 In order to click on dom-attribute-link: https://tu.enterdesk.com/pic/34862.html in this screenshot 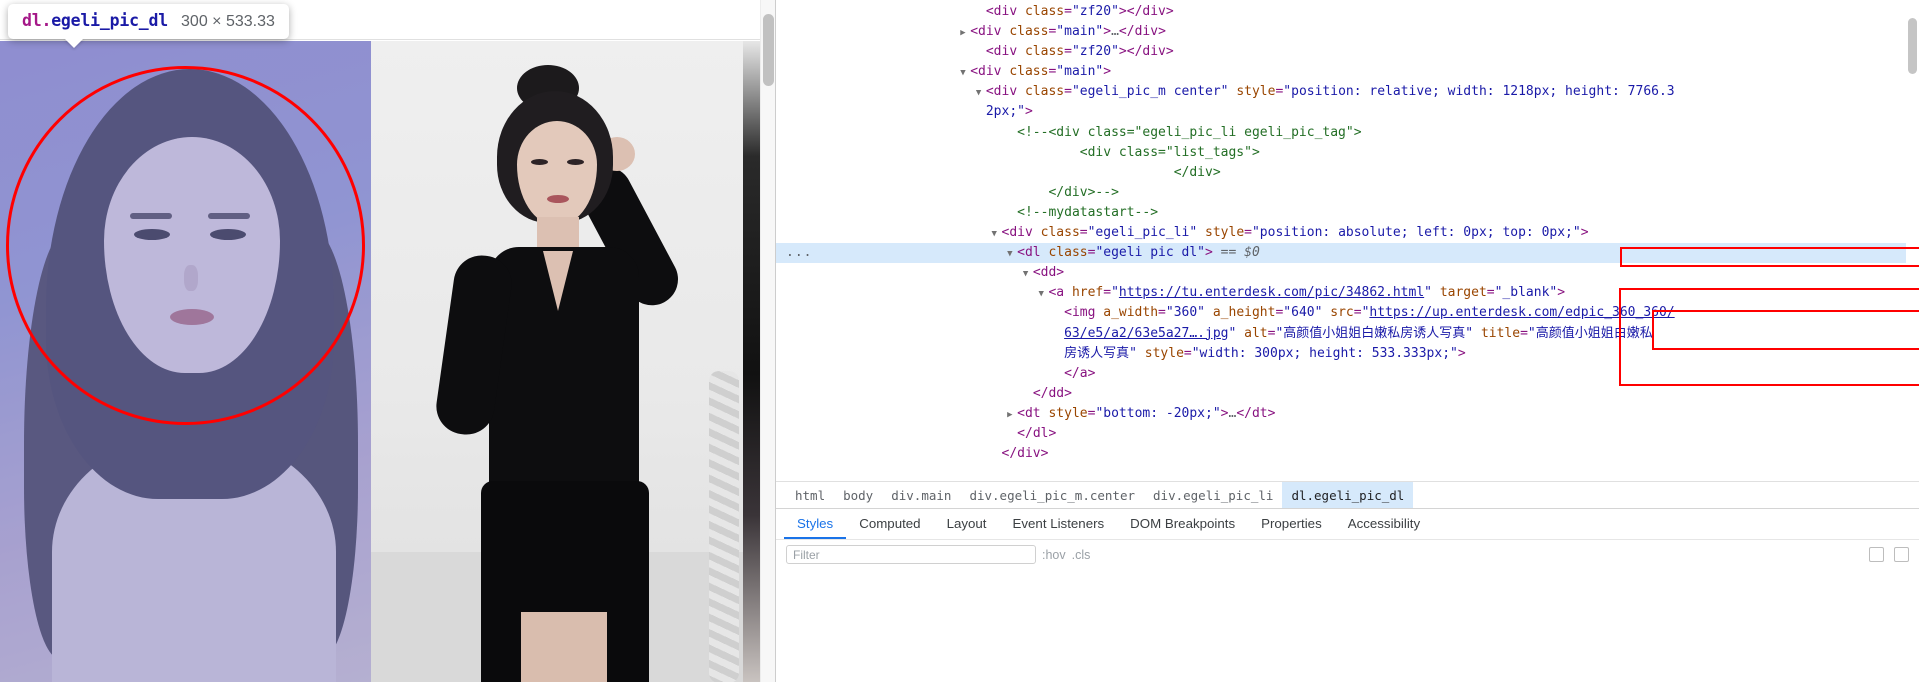, I will do `click(1271, 292)`.